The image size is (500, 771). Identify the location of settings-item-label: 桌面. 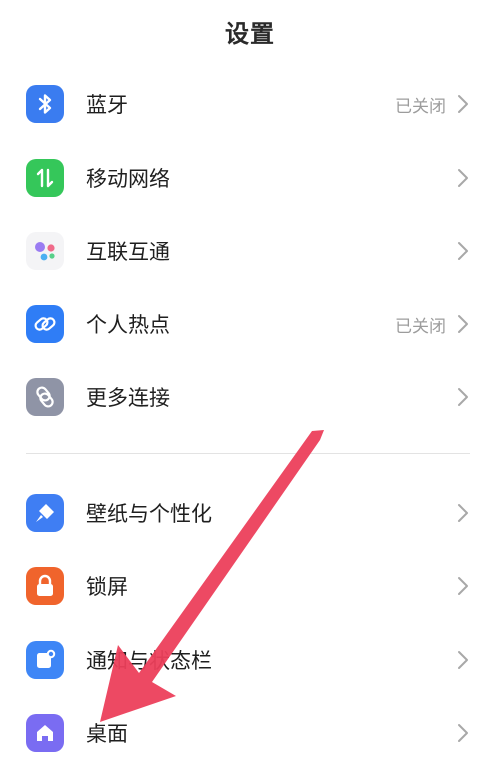
(107, 734).